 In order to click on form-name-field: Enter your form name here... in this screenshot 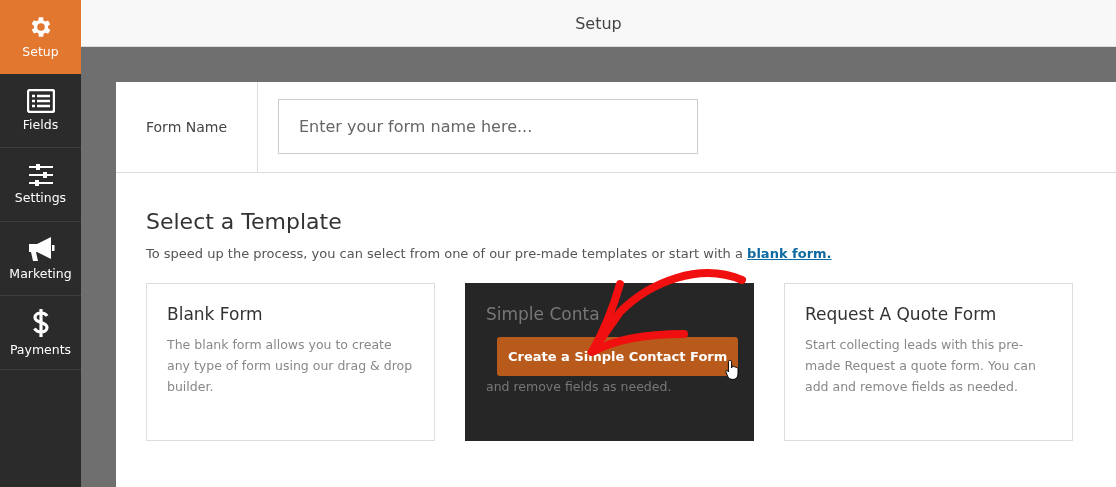, I will do `click(488, 126)`.